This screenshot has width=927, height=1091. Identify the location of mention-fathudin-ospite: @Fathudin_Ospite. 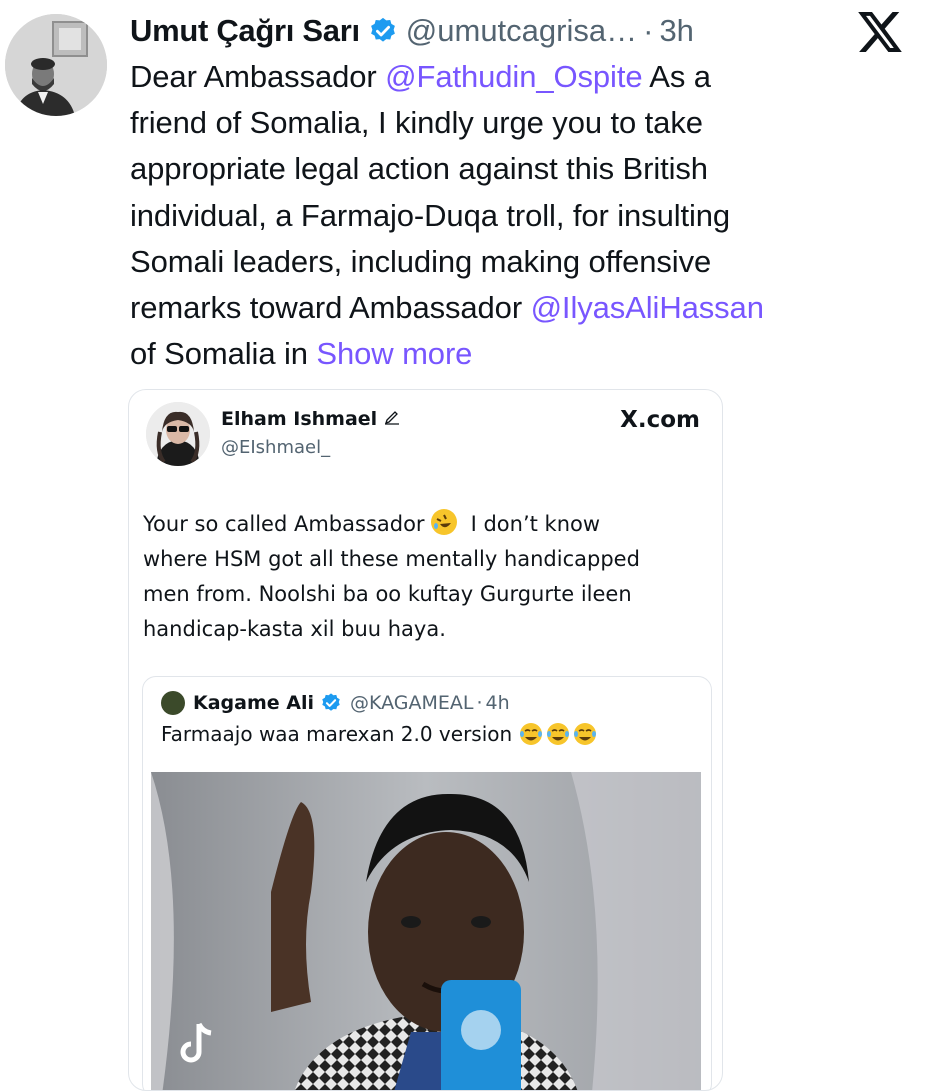
(513, 76).